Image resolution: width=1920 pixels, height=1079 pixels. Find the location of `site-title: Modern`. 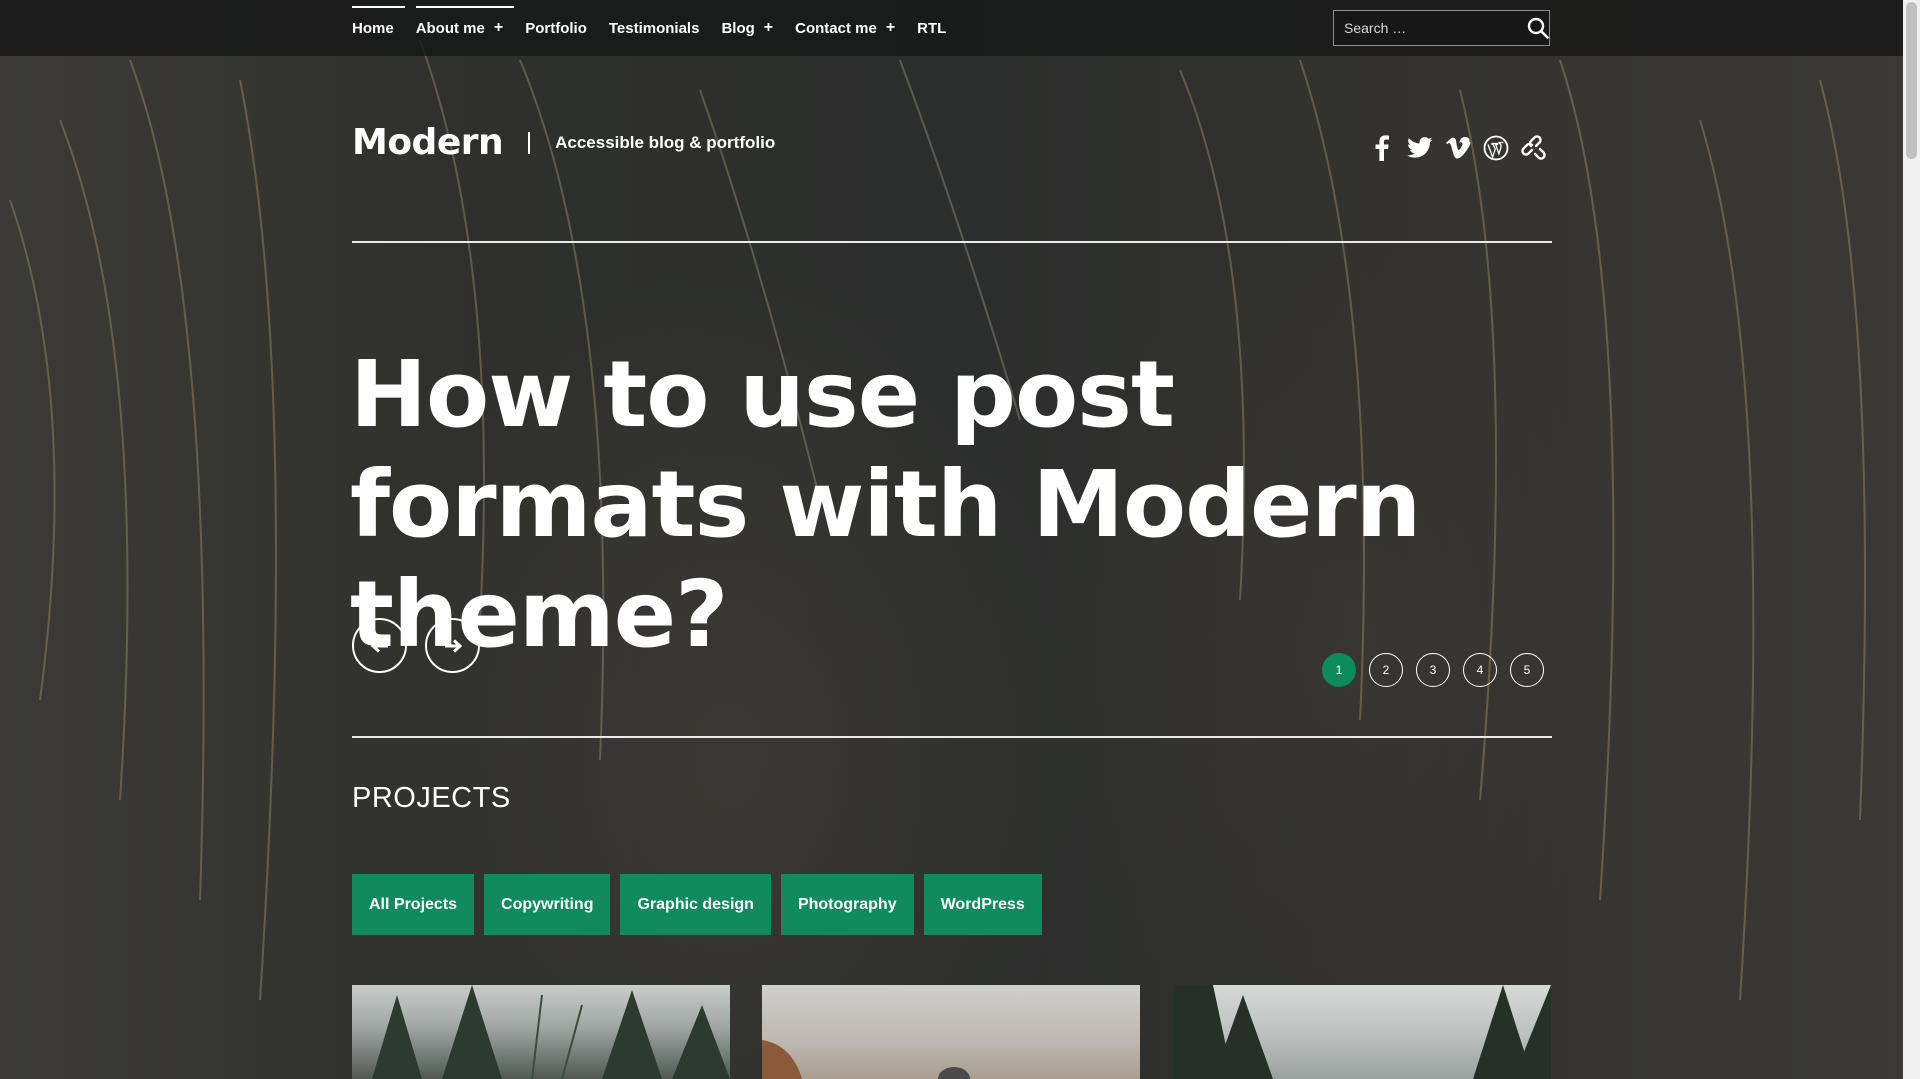

site-title: Modern is located at coordinates (428, 142).